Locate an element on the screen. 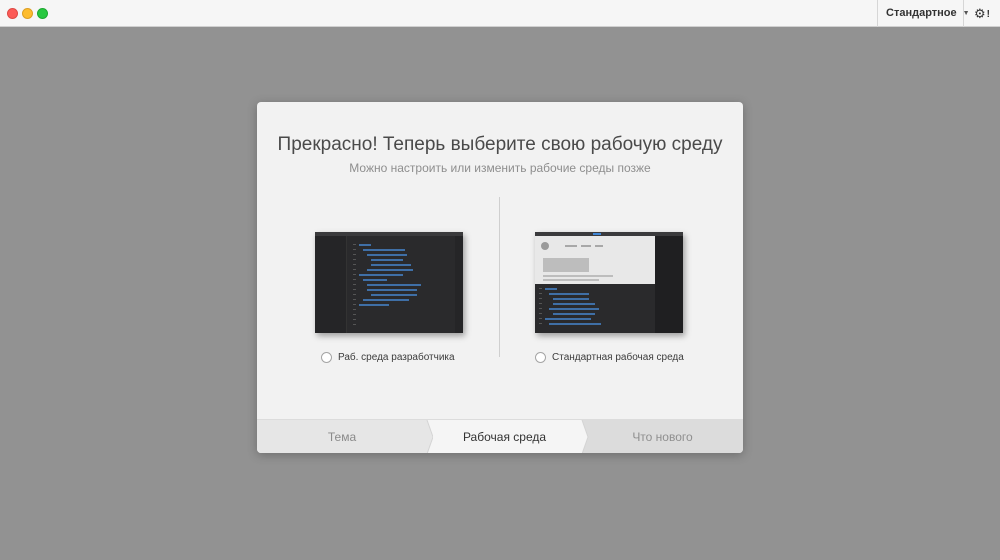 The height and width of the screenshot is (560, 1000). preview-live-view is located at coordinates (595, 260).